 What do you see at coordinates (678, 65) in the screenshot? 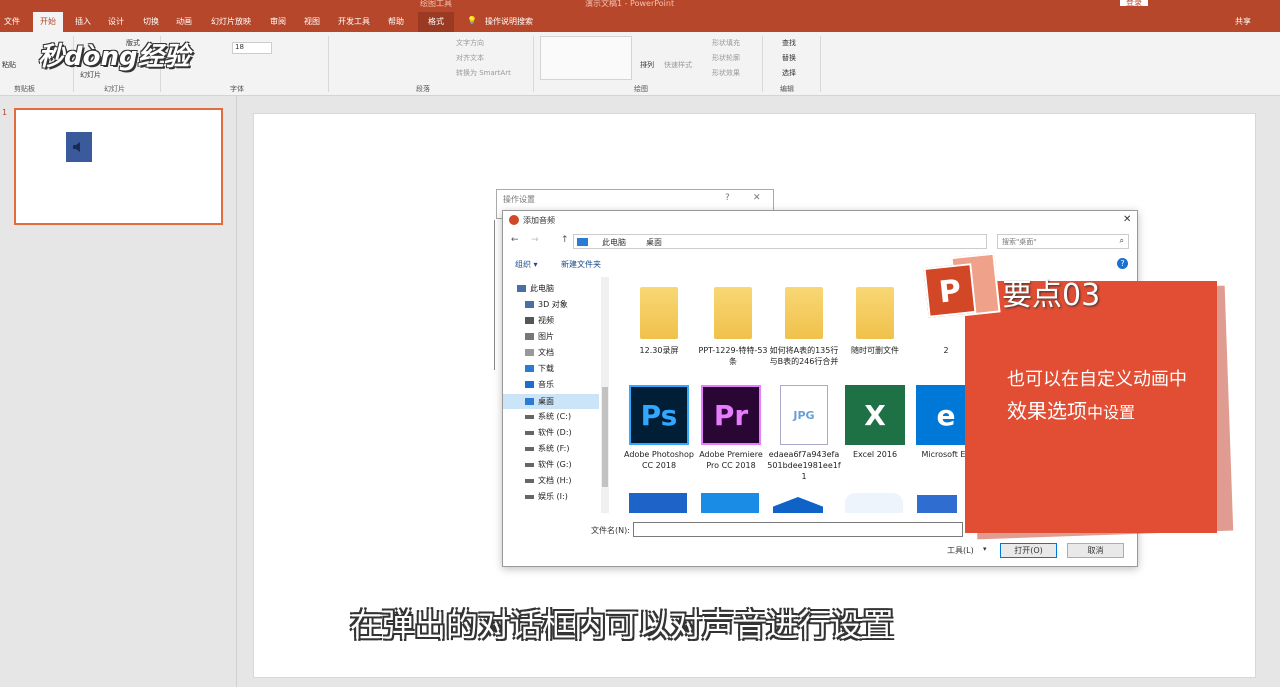
I see `quick-styles-button: 快速样式` at bounding box center [678, 65].